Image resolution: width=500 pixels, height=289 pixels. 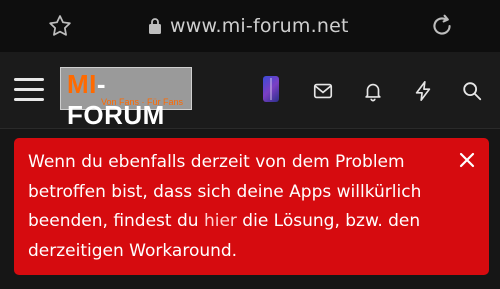 What do you see at coordinates (60, 26) in the screenshot?
I see `star-icon` at bounding box center [60, 26].